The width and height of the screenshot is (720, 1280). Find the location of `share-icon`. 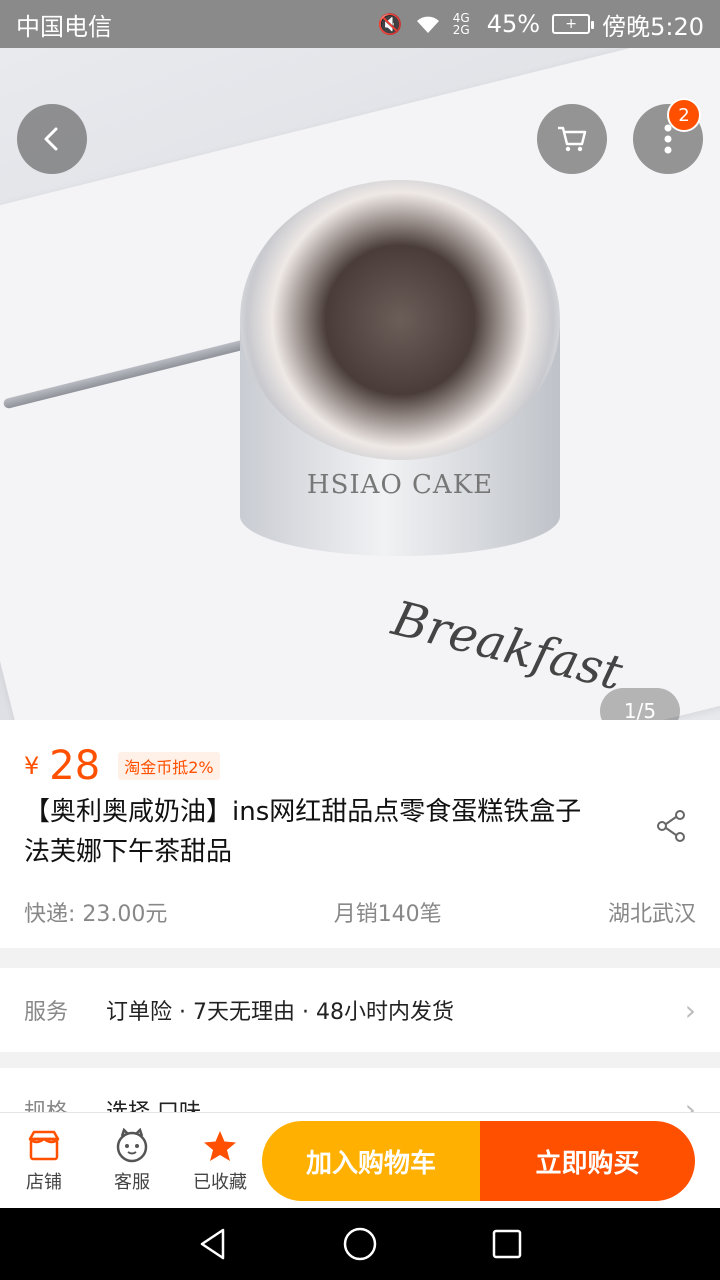

share-icon is located at coordinates (671, 826).